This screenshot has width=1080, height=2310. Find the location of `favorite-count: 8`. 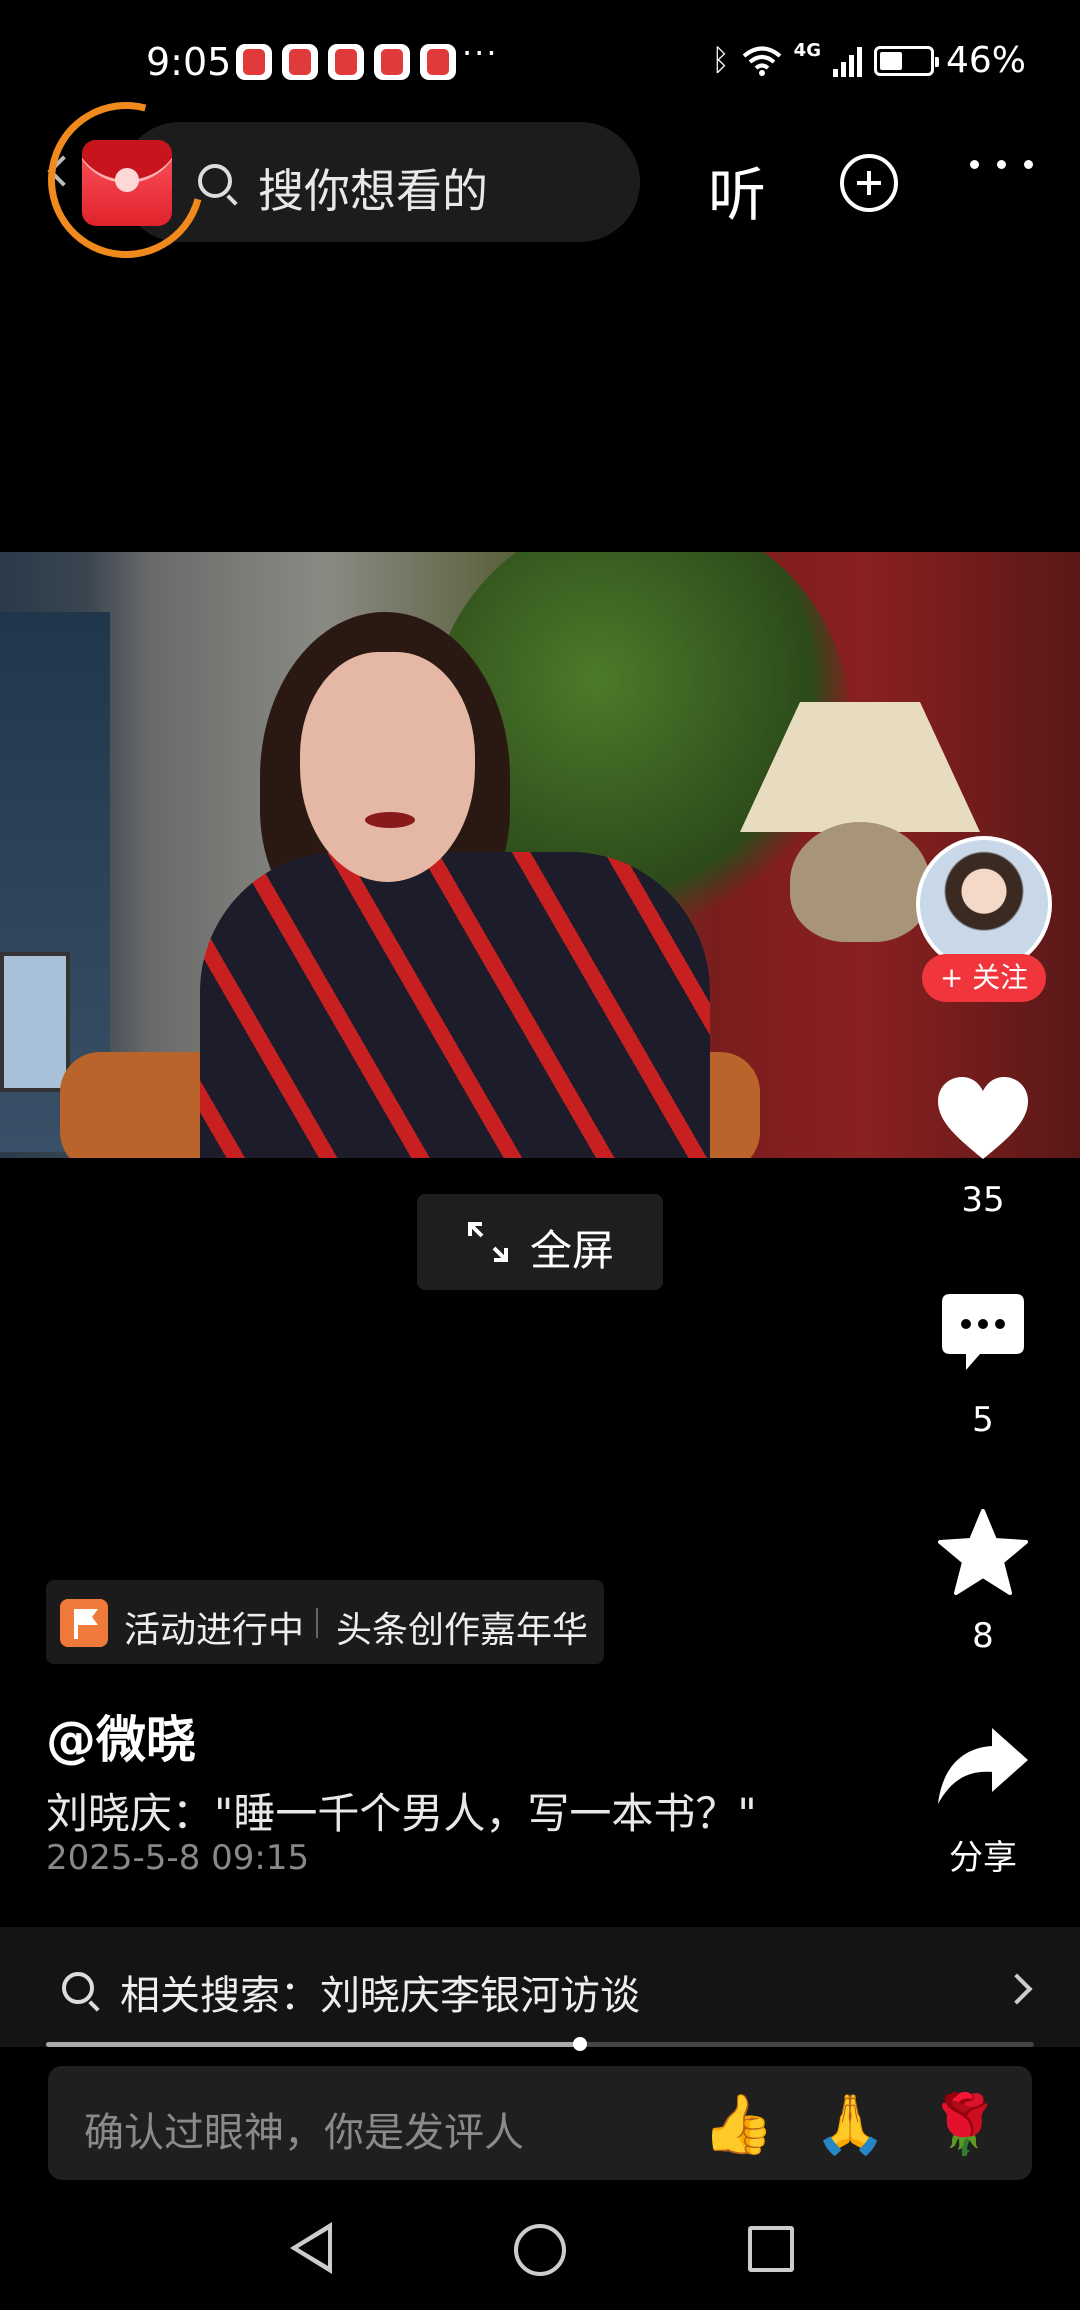

favorite-count: 8 is located at coordinates (983, 1636).